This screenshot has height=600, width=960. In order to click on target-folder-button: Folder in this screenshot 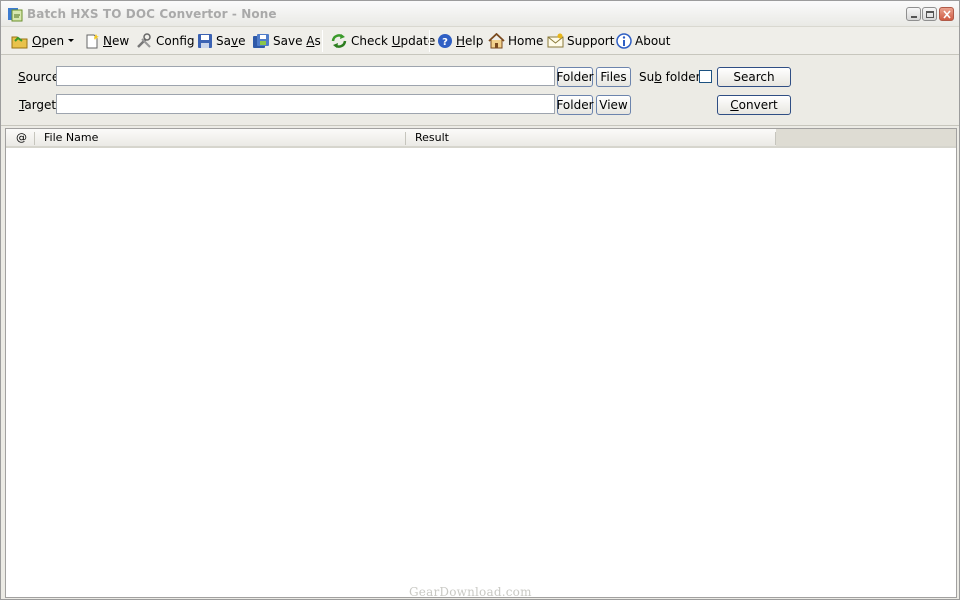, I will do `click(575, 105)`.